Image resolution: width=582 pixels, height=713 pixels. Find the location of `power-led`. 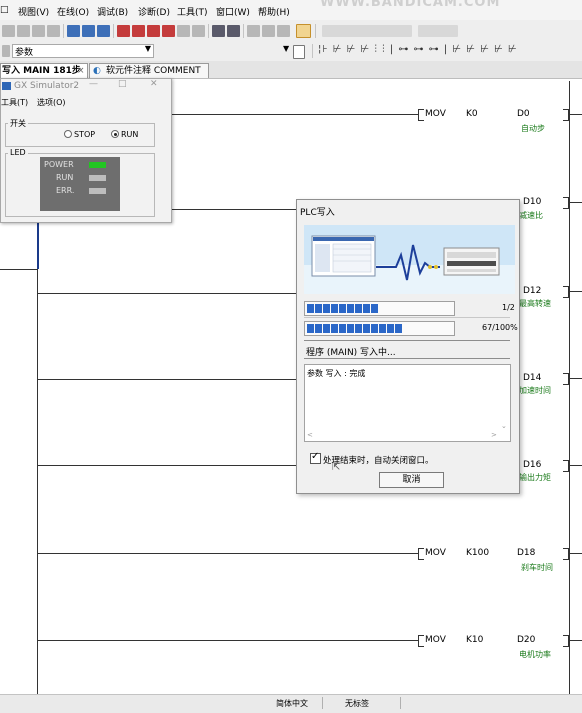

power-led is located at coordinates (97, 165).